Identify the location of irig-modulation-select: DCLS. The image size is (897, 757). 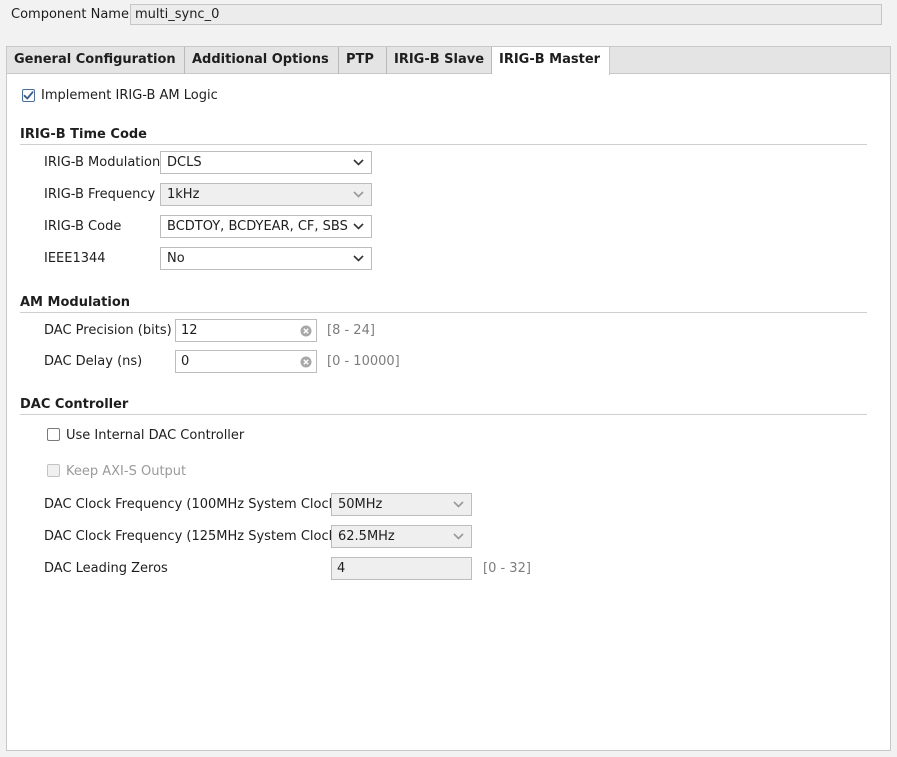
(266, 162).